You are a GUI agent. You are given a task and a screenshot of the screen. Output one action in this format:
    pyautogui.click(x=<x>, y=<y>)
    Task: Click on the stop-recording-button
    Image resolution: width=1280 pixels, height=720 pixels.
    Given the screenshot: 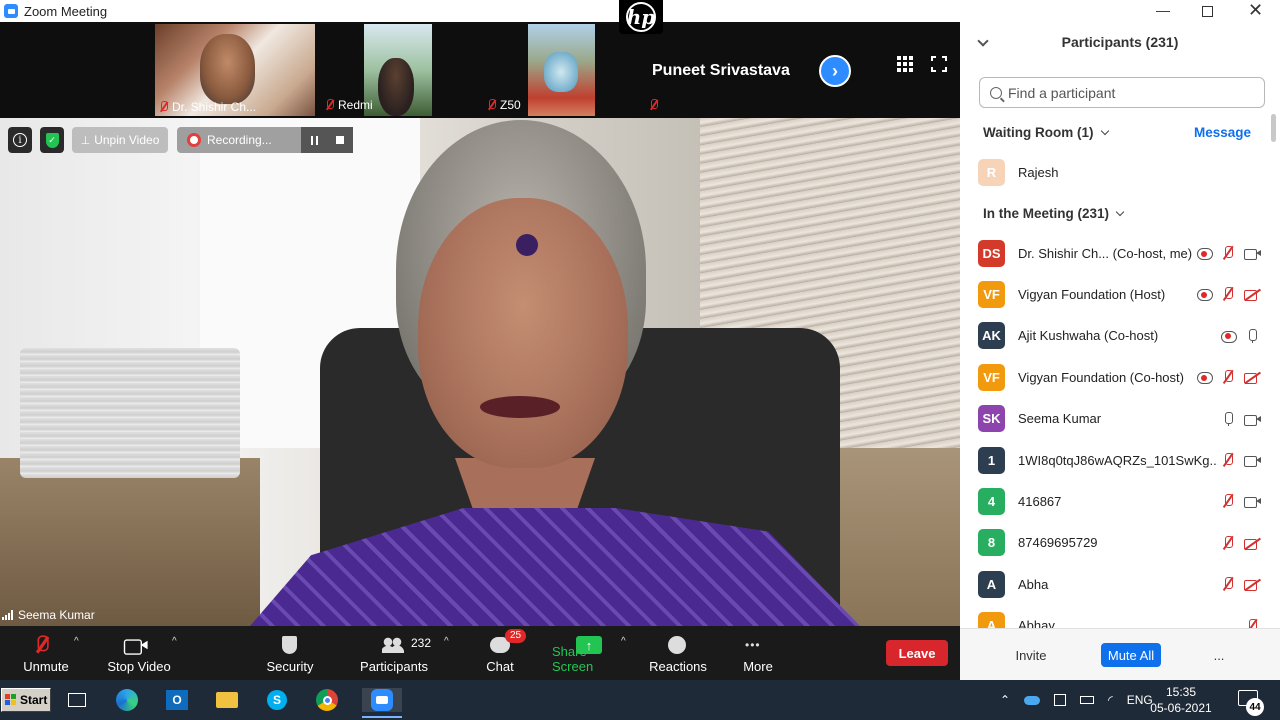 What is the action you would take?
    pyautogui.click(x=340, y=140)
    